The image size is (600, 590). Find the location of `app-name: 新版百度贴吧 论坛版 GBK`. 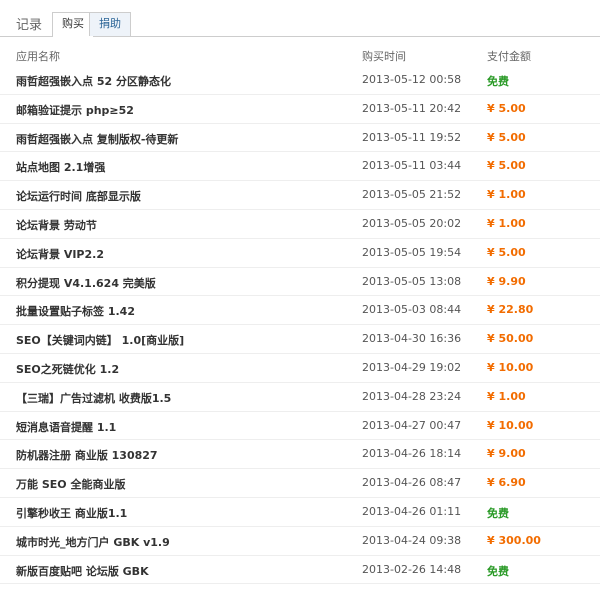

app-name: 新版百度贴吧 论坛版 GBK is located at coordinates (82, 571).